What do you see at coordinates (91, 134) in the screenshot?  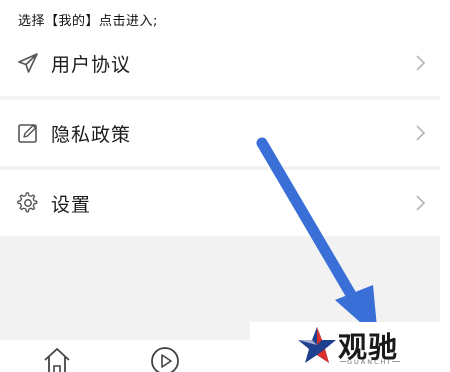 I see `menu-item-label: 隐私政策` at bounding box center [91, 134].